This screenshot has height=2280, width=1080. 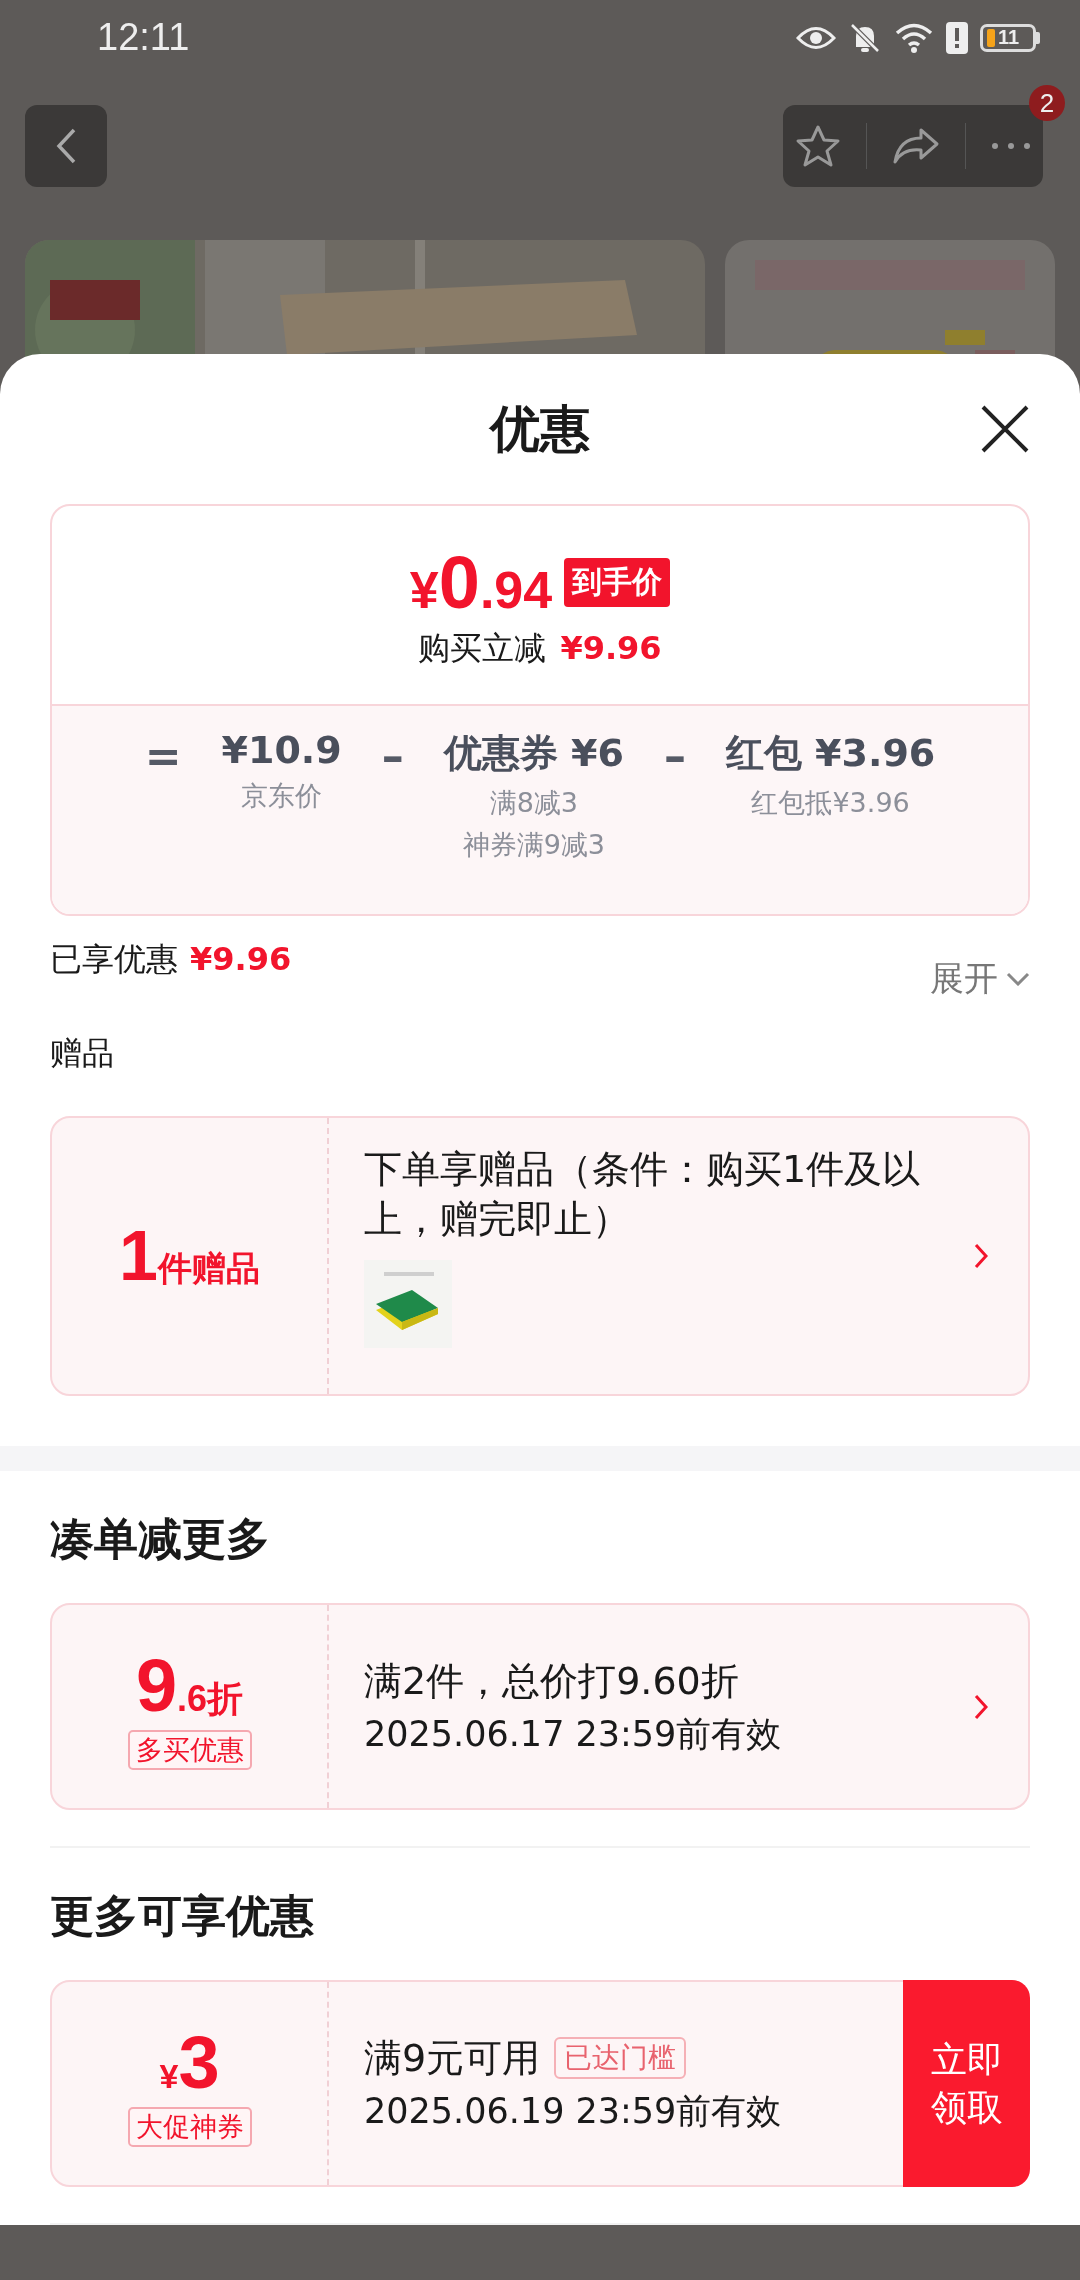 I want to click on back-button, so click(x=66, y=146).